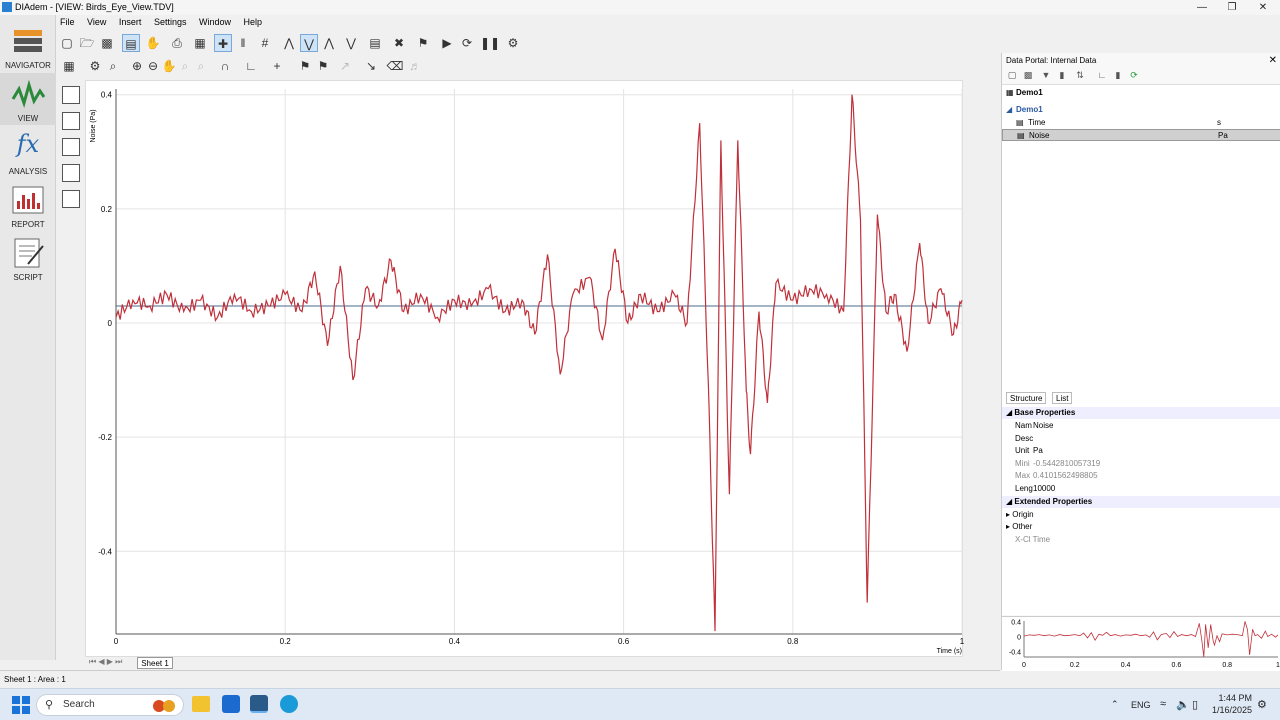 Image resolution: width=1280 pixels, height=720 pixels. What do you see at coordinates (1102, 76) in the screenshot?
I see `portal-axis-icon: ∟` at bounding box center [1102, 76].